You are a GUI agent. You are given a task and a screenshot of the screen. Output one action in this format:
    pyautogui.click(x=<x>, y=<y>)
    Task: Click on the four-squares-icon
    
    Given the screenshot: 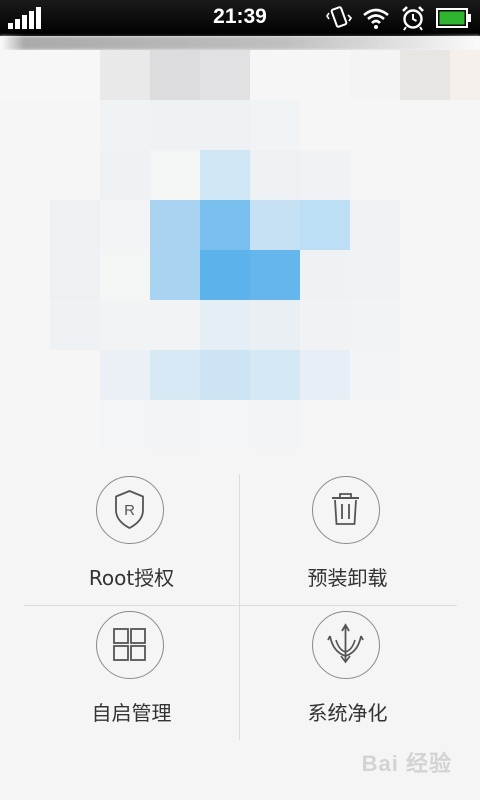 What is the action you would take?
    pyautogui.click(x=129, y=644)
    